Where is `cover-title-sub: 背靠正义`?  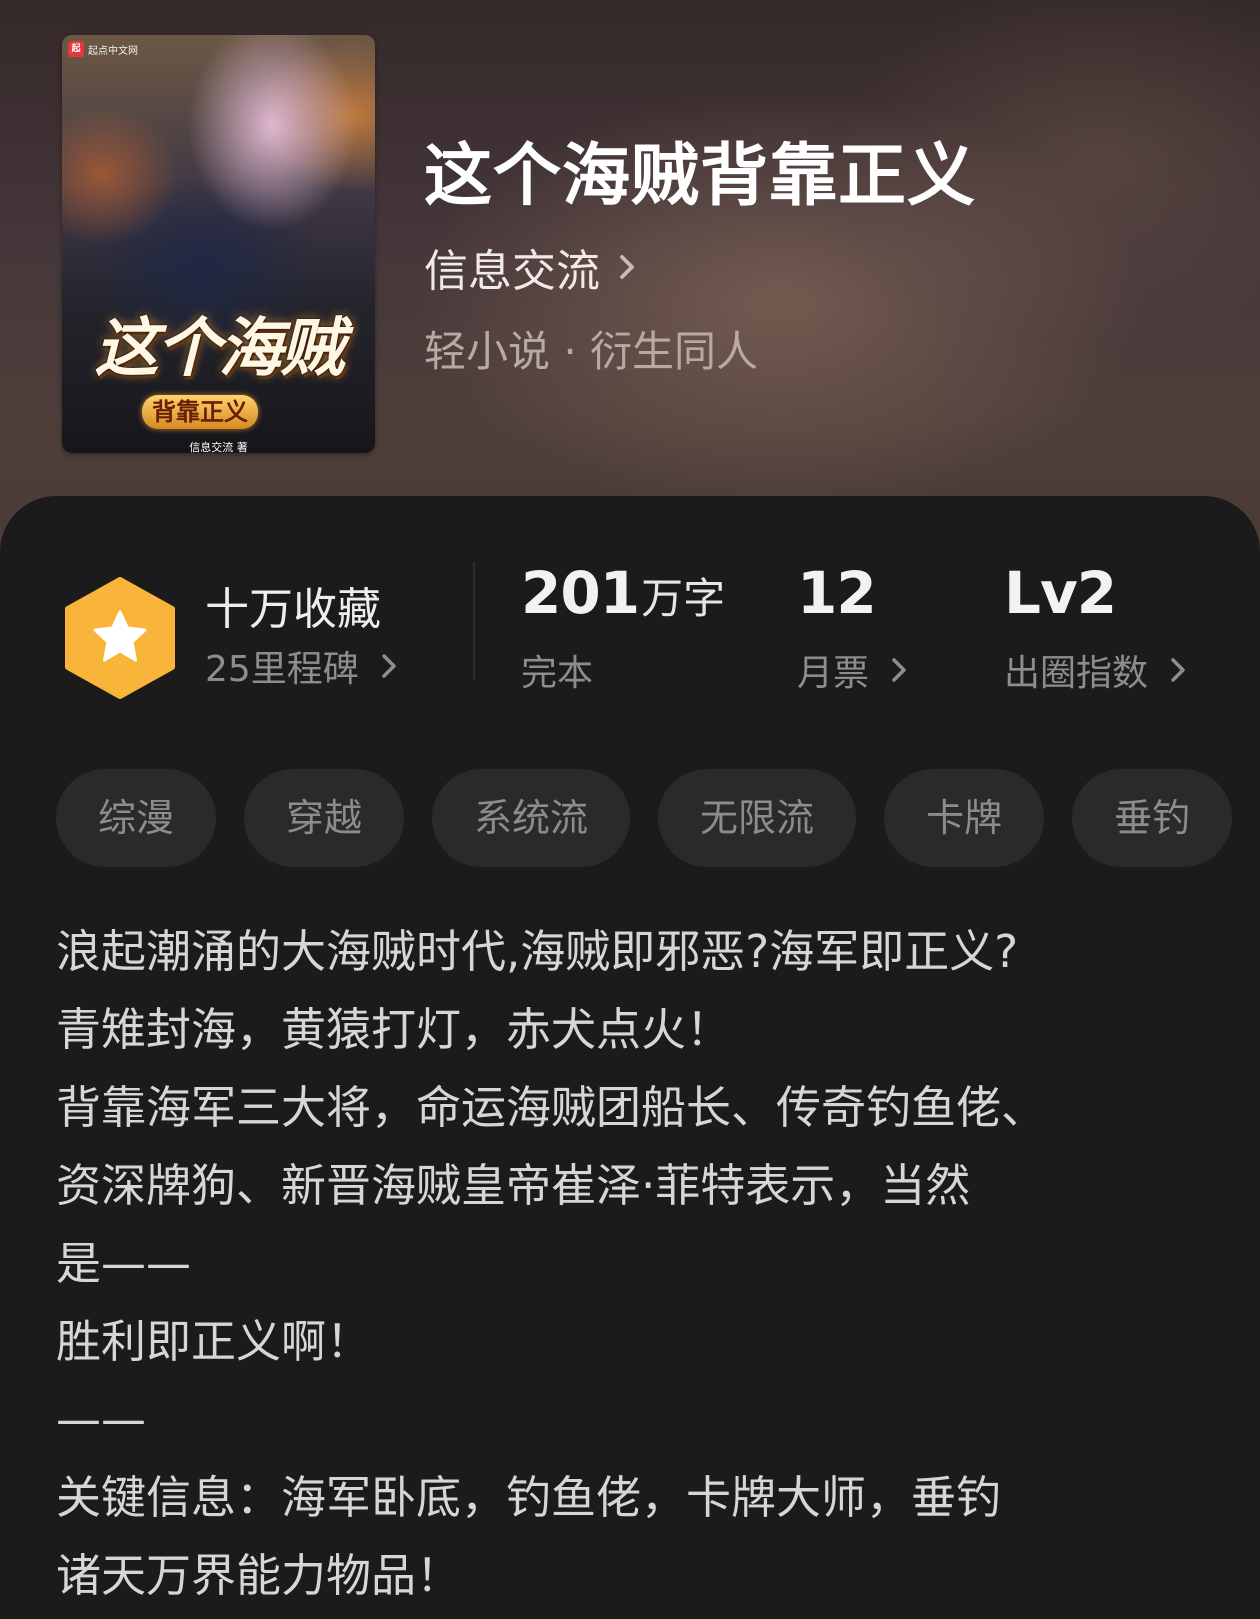 cover-title-sub: 背靠正义 is located at coordinates (200, 412).